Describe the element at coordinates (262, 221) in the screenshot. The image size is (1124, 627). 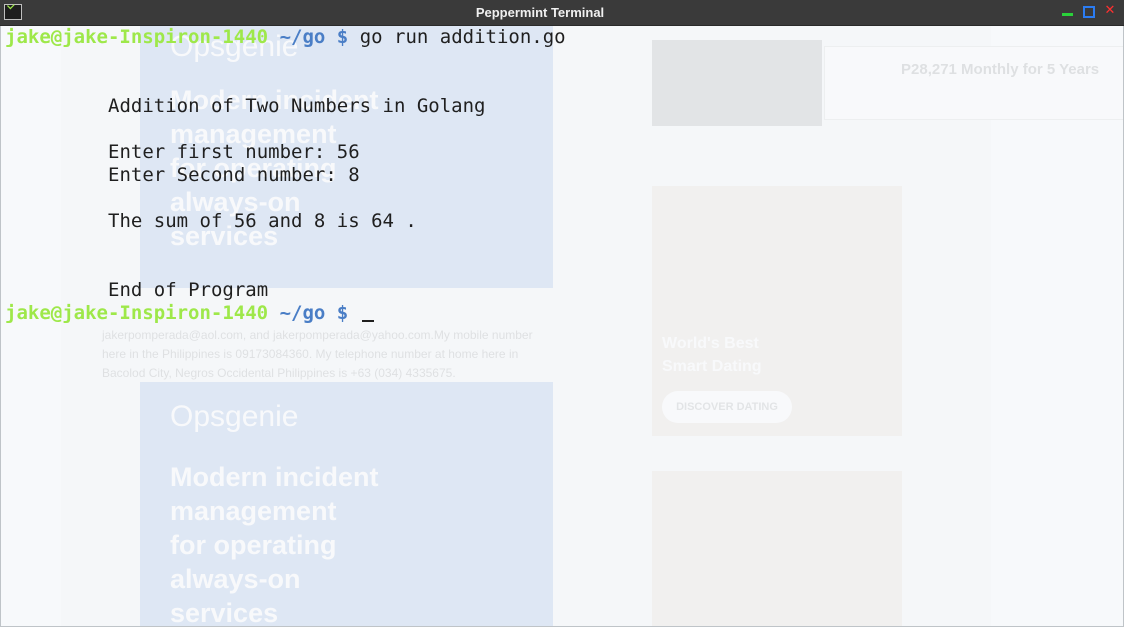
I see `output-line-sum: The sum of 56 and 8 is 64 .` at that location.